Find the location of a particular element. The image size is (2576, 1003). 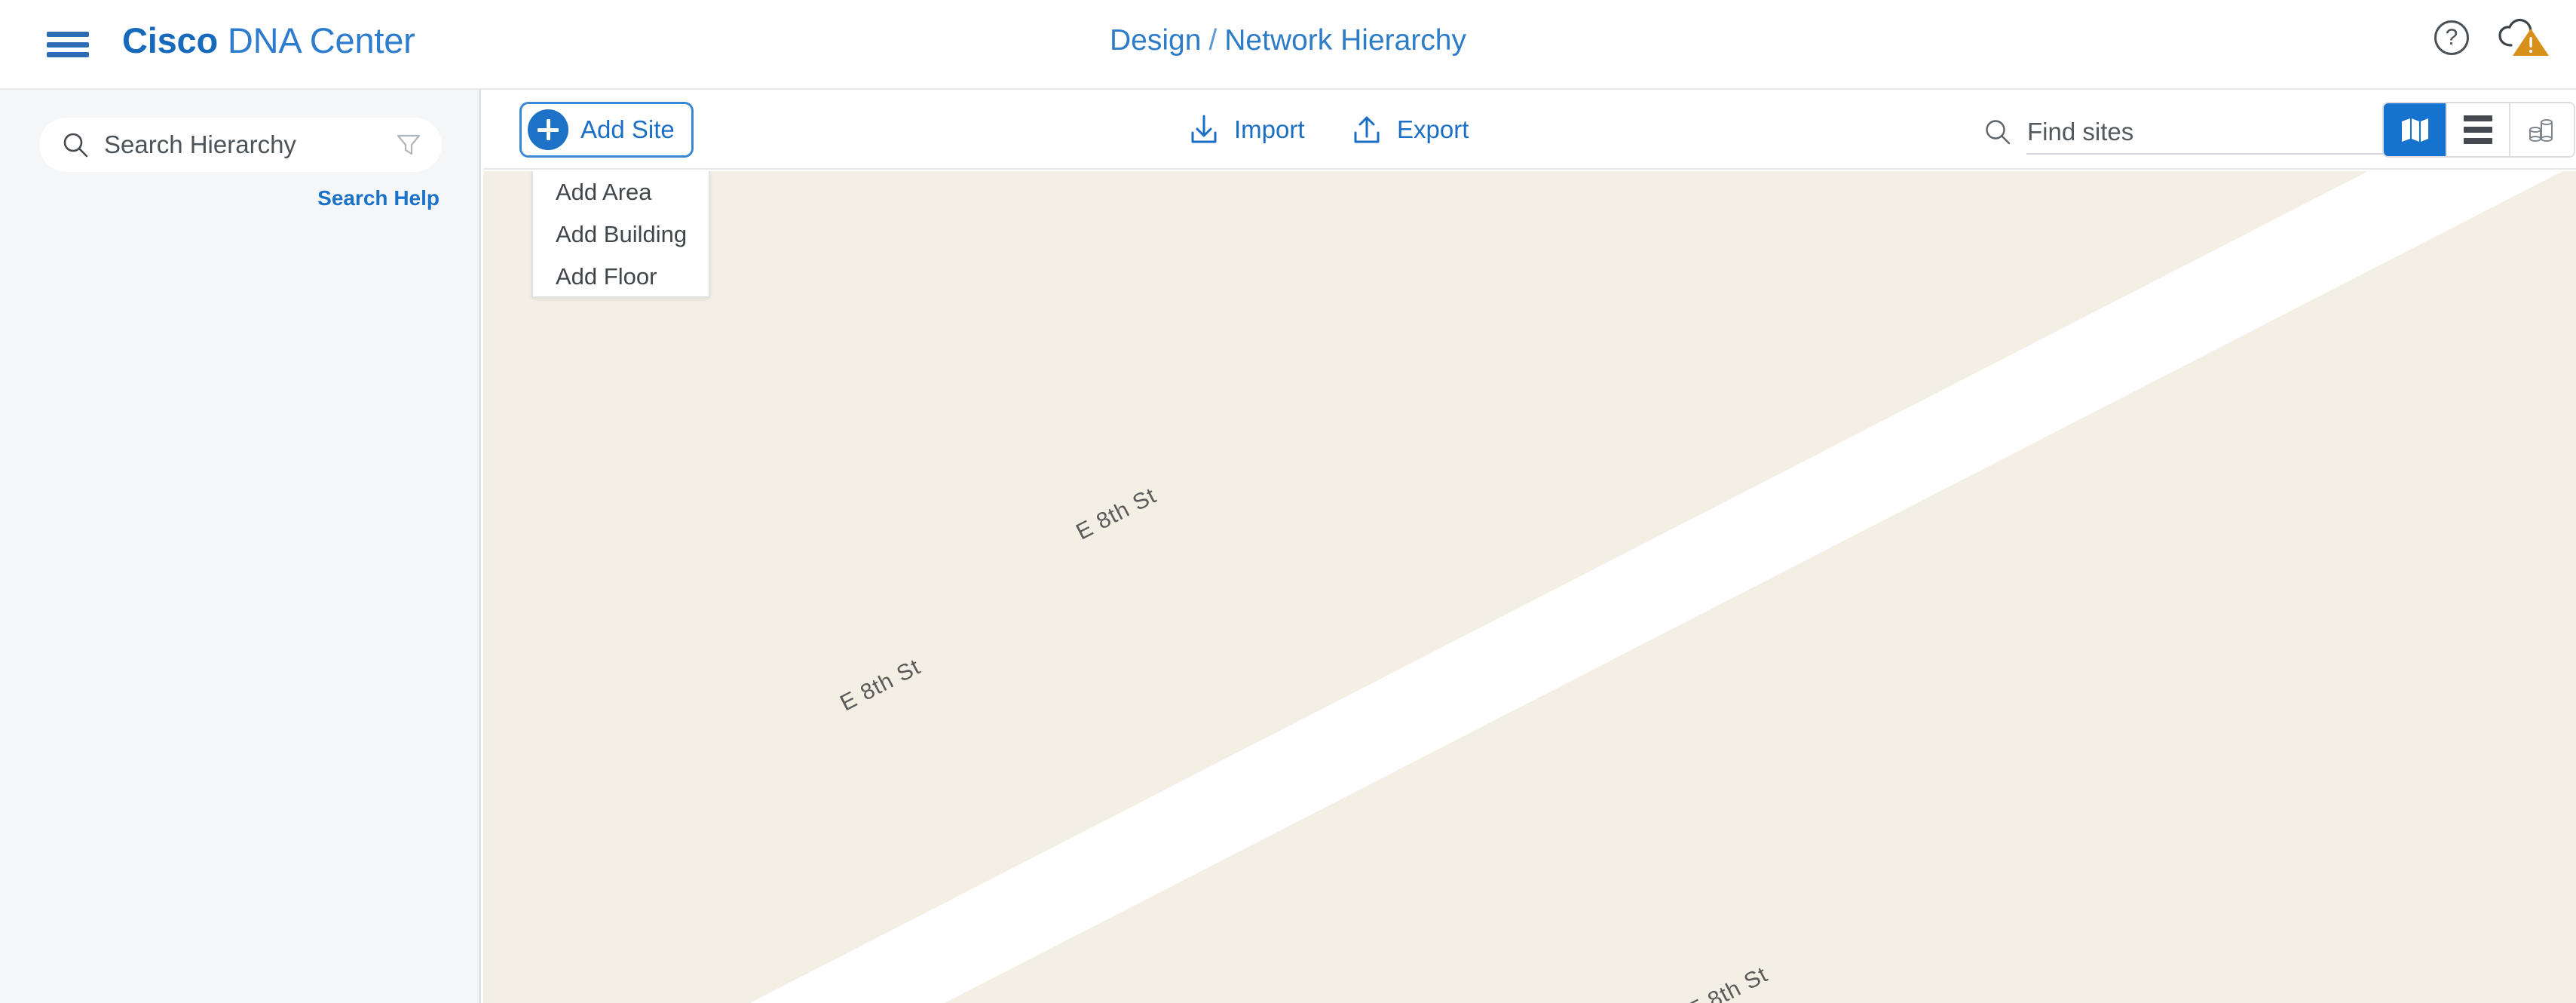

find-sites-underline is located at coordinates (2204, 154).